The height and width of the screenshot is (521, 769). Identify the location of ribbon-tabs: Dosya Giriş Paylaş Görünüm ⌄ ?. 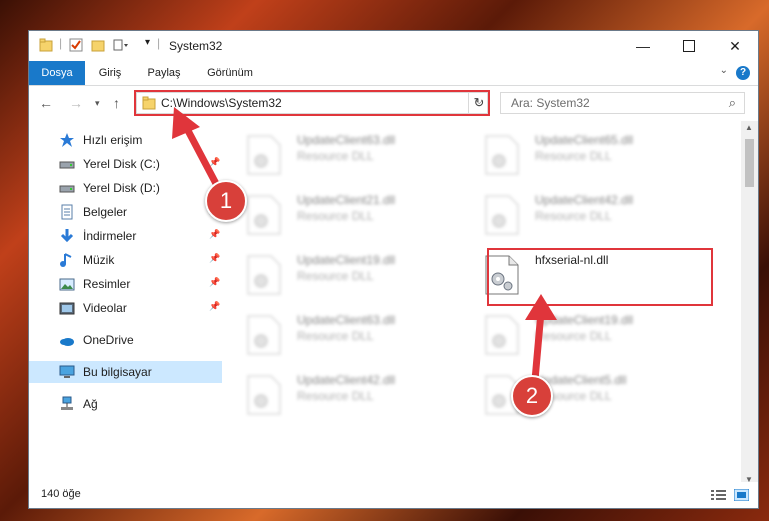
(393, 73).